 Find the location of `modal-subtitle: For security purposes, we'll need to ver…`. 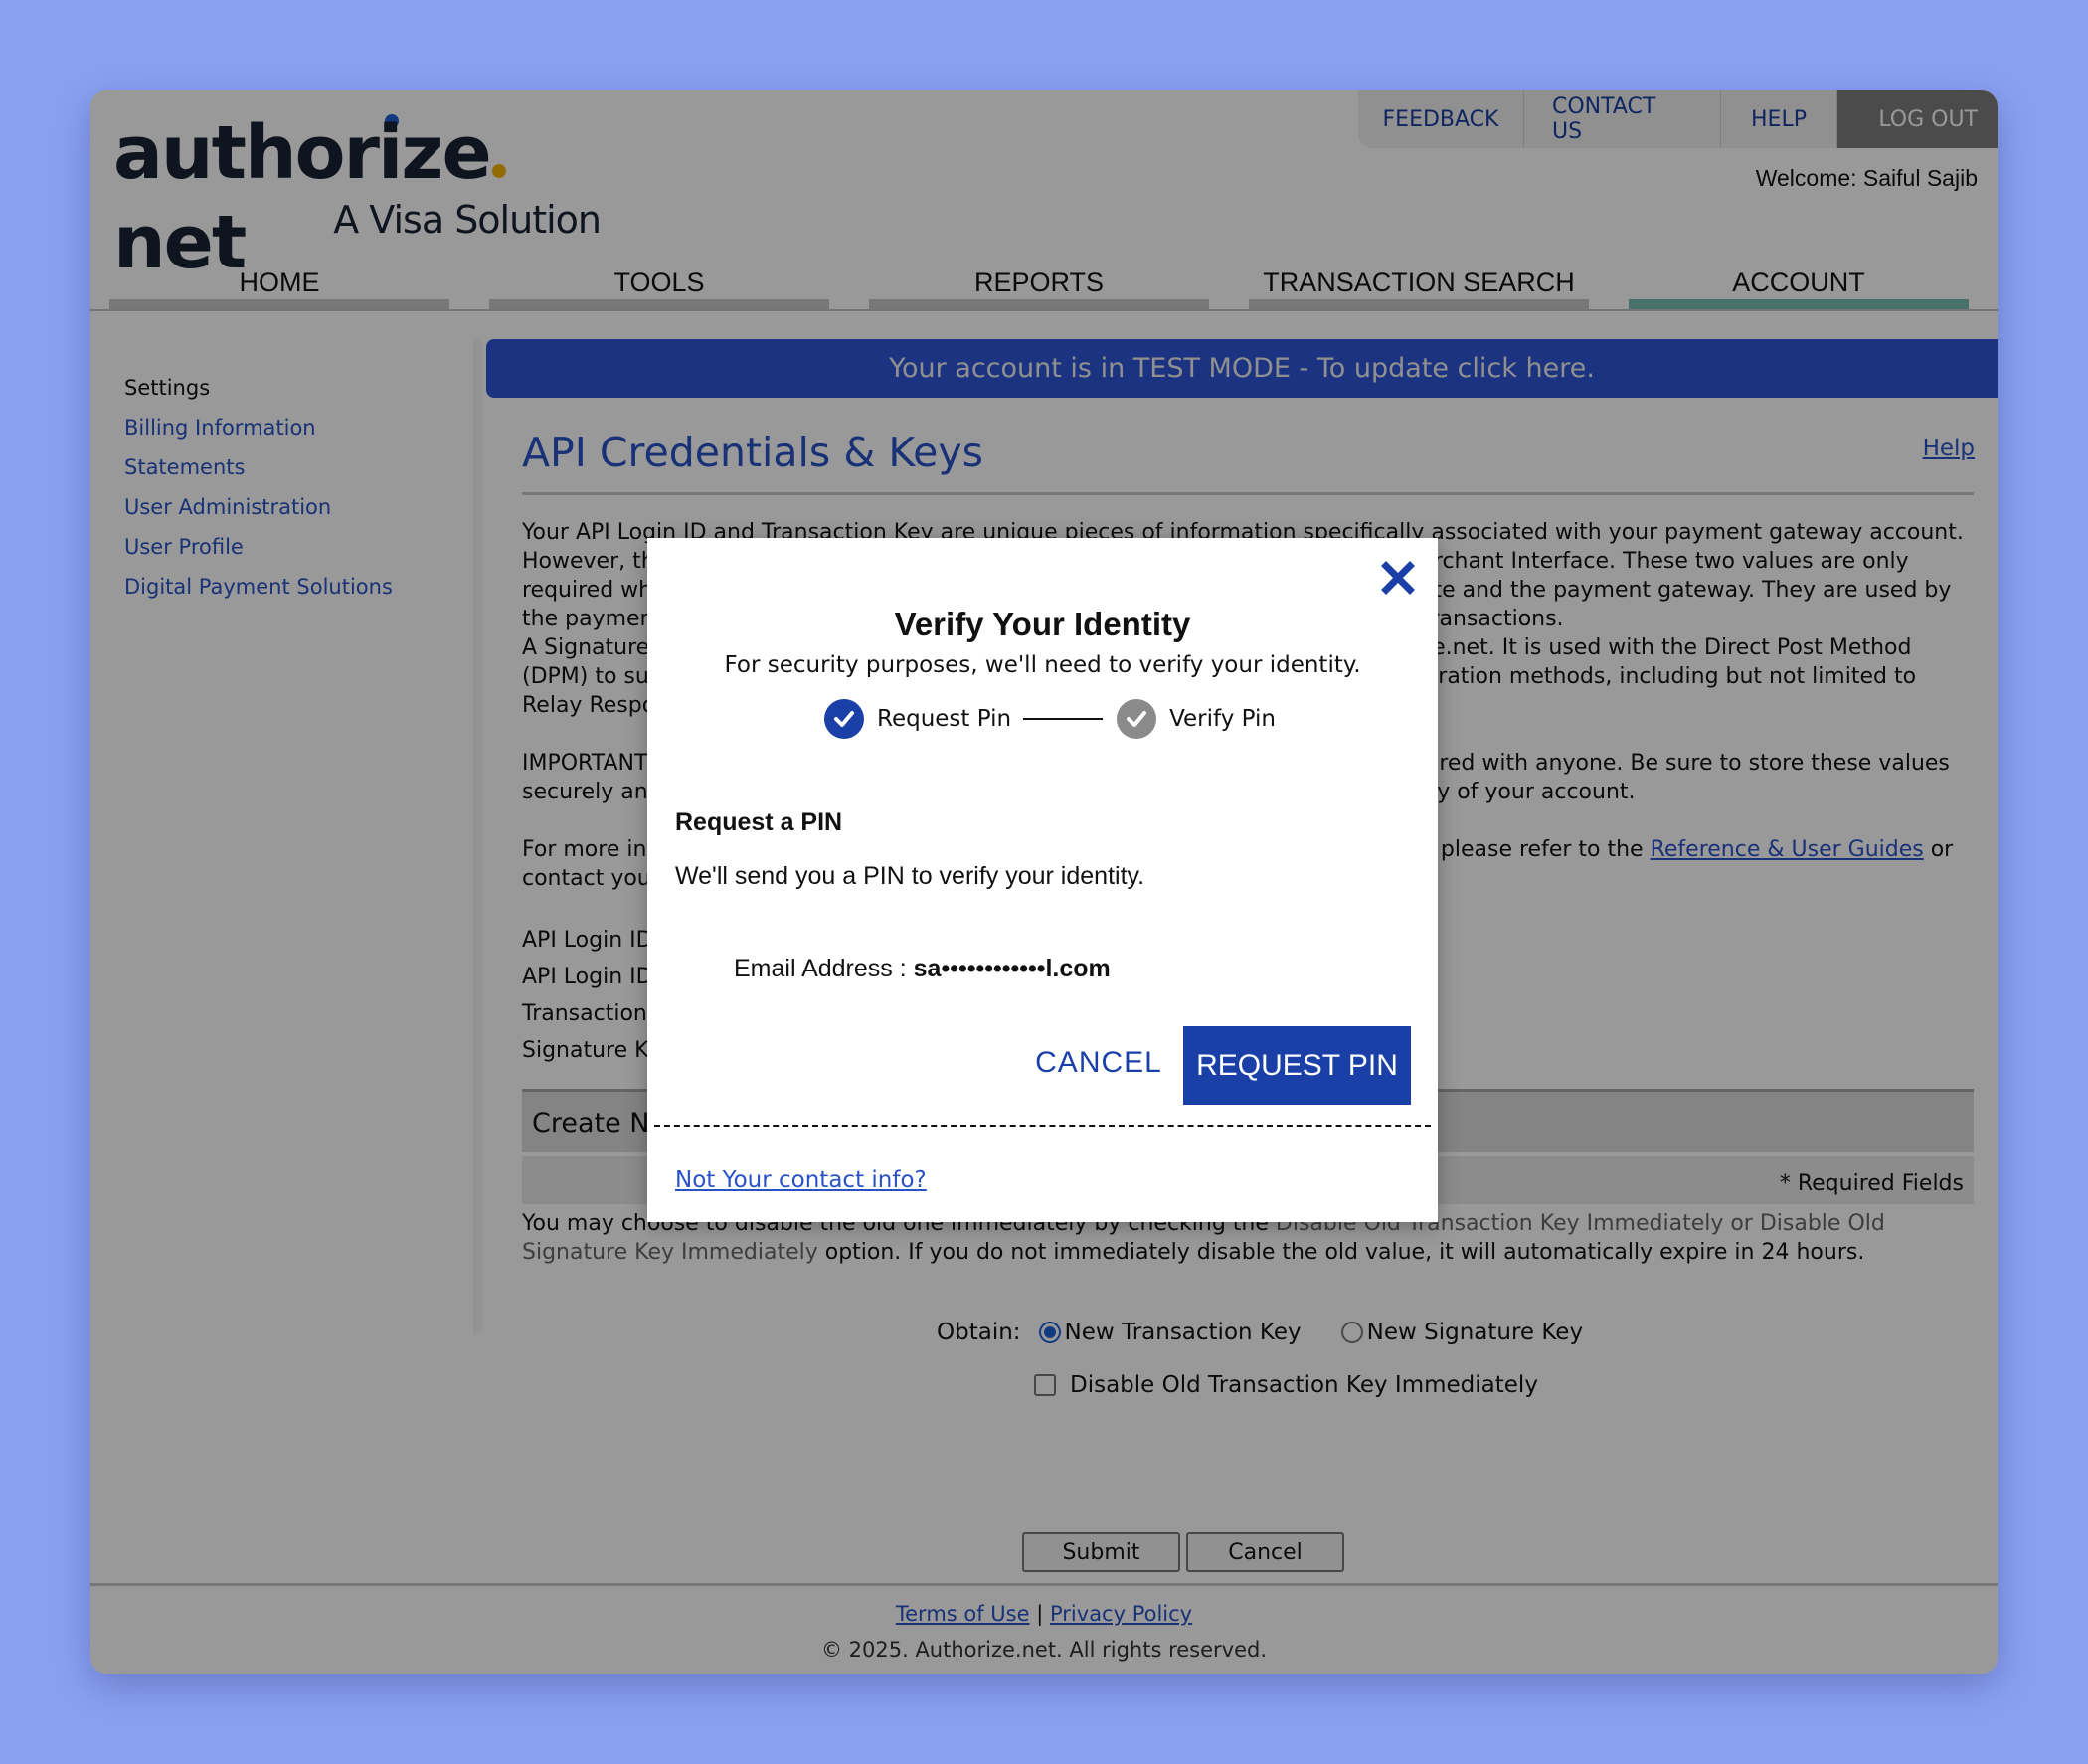

modal-subtitle: For security purposes, we'll need to ver… is located at coordinates (1042, 665).